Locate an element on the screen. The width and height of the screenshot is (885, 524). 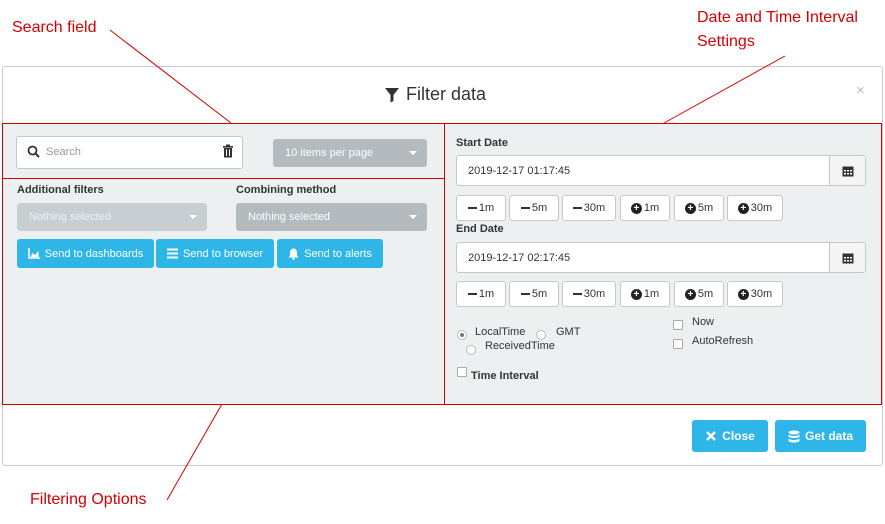
close-icon is located at coordinates (711, 436).